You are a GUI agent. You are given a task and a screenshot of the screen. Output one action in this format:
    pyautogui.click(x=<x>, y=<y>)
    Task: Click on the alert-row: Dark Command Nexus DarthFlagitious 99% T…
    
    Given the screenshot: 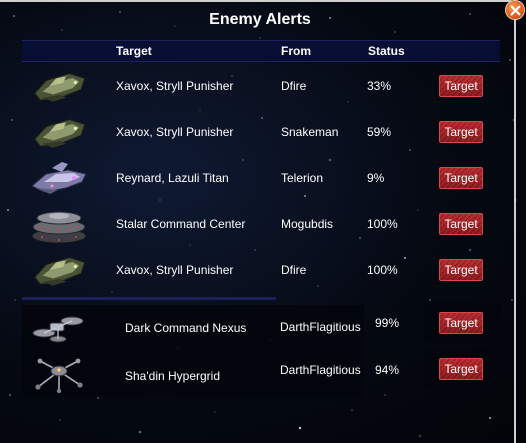 What is the action you would take?
    pyautogui.click(x=261, y=328)
    